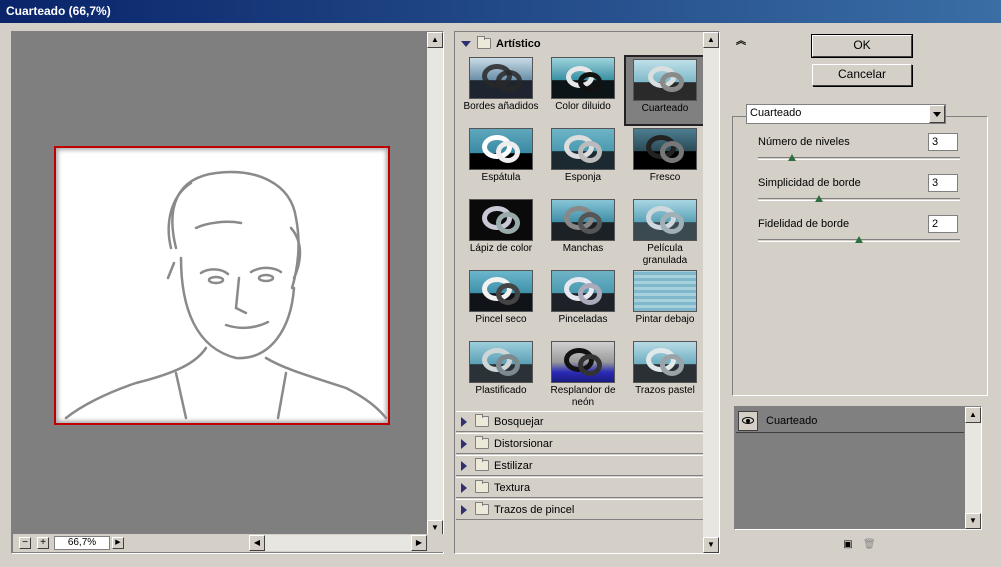  I want to click on scroll-right-arrow-icon: ▶, so click(419, 543).